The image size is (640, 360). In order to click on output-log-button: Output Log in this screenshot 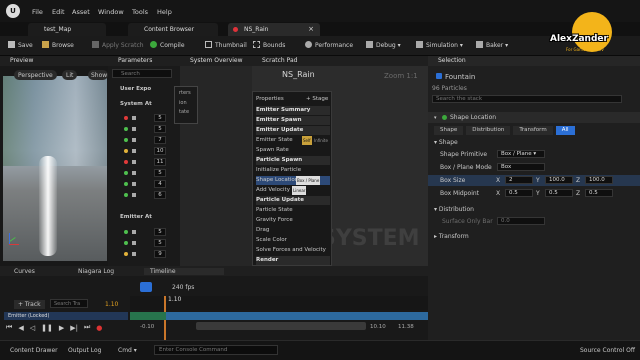, I will do `click(84, 350)`.